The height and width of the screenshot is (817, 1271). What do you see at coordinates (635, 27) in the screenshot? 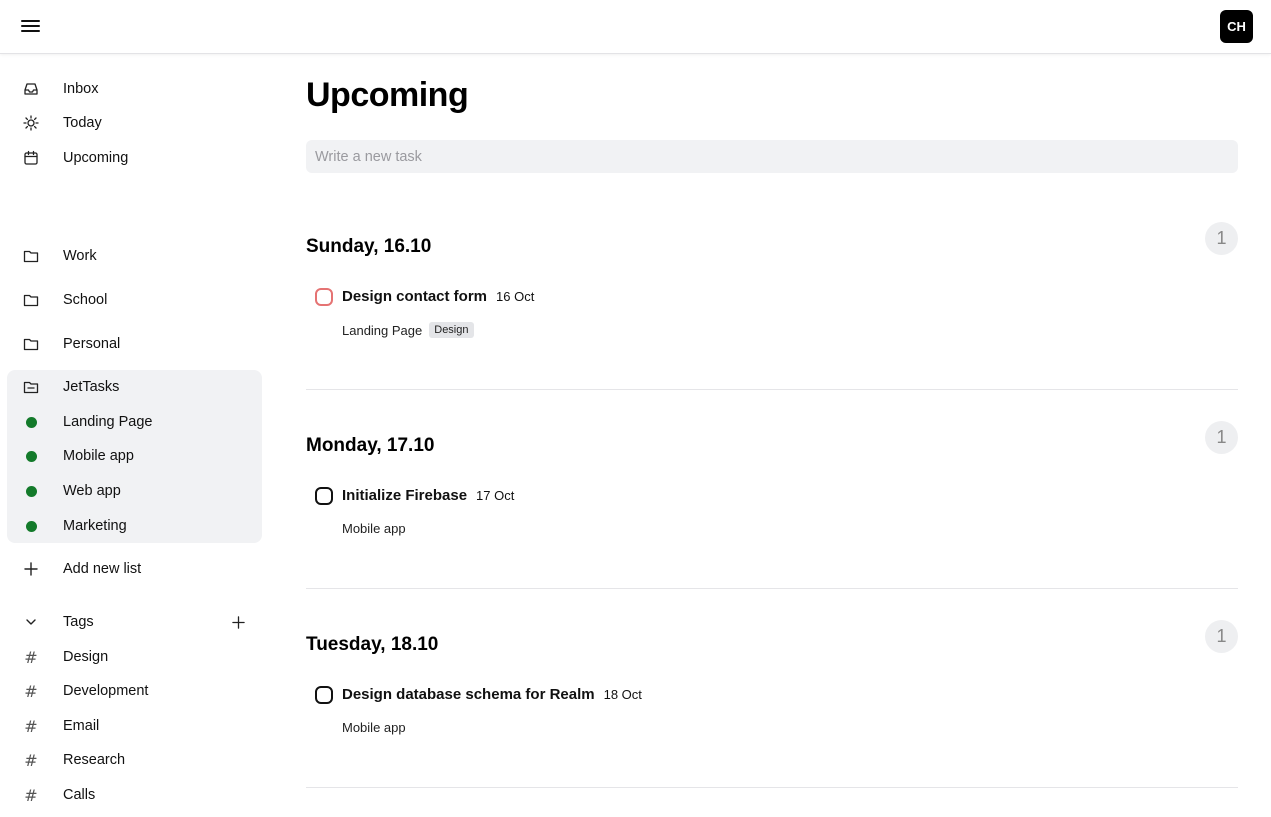
I see `top-bar: CH` at bounding box center [635, 27].